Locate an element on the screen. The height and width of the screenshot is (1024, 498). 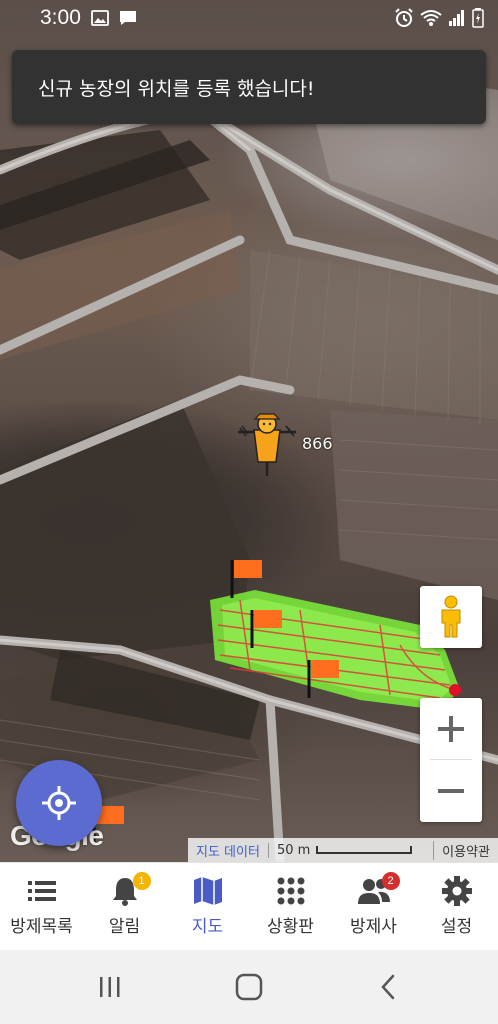
scale-label: 50 m is located at coordinates (293, 850).